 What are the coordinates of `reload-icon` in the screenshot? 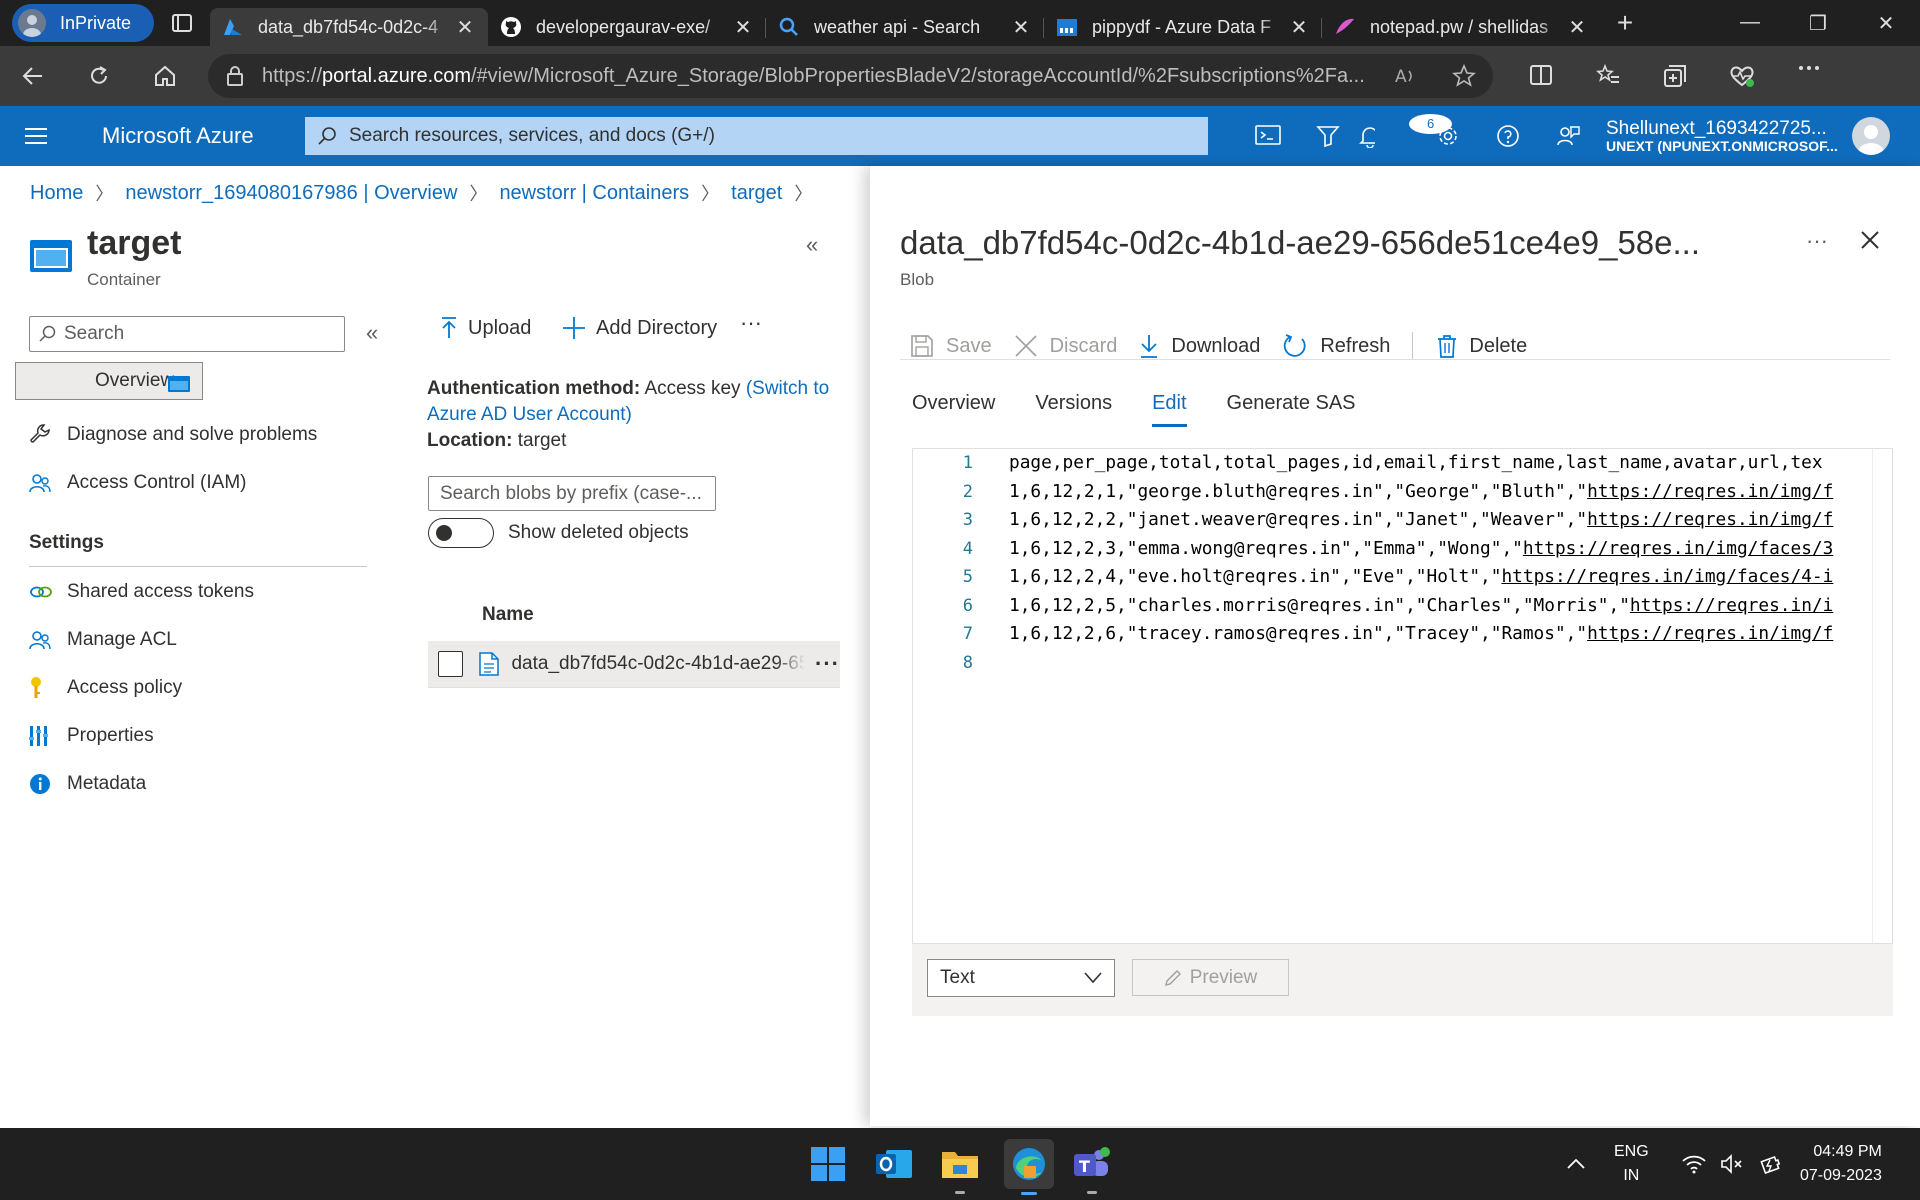 It's located at (99, 76).